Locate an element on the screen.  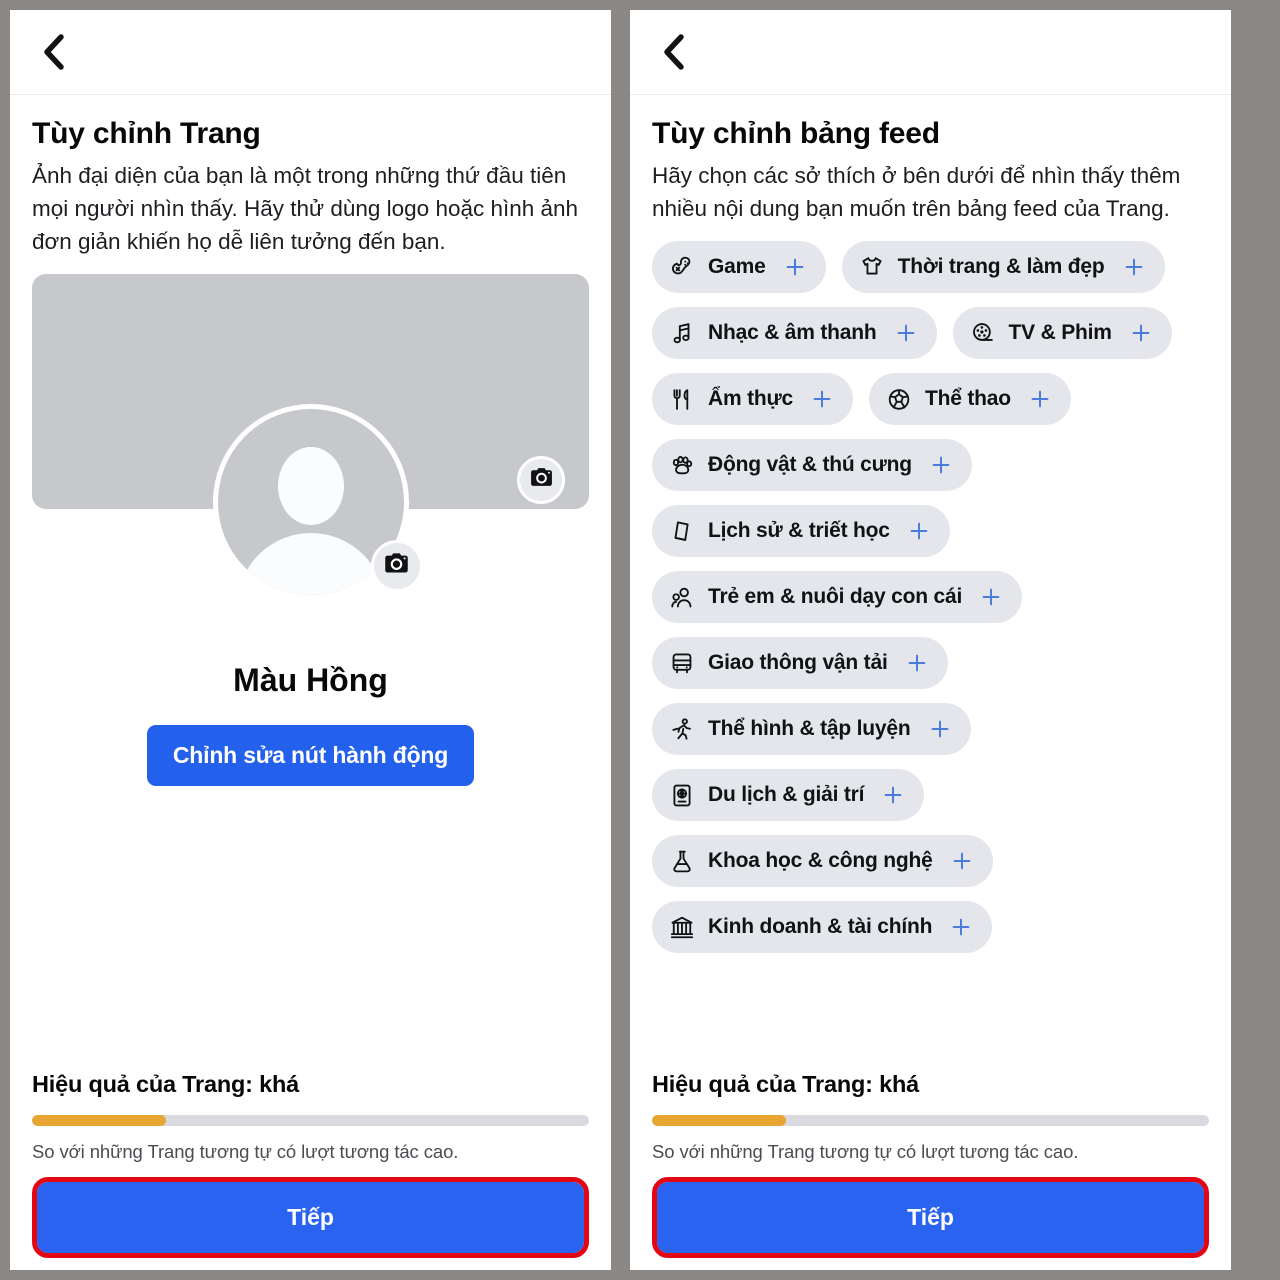
avatar-body-shape is located at coordinates (310, 564).